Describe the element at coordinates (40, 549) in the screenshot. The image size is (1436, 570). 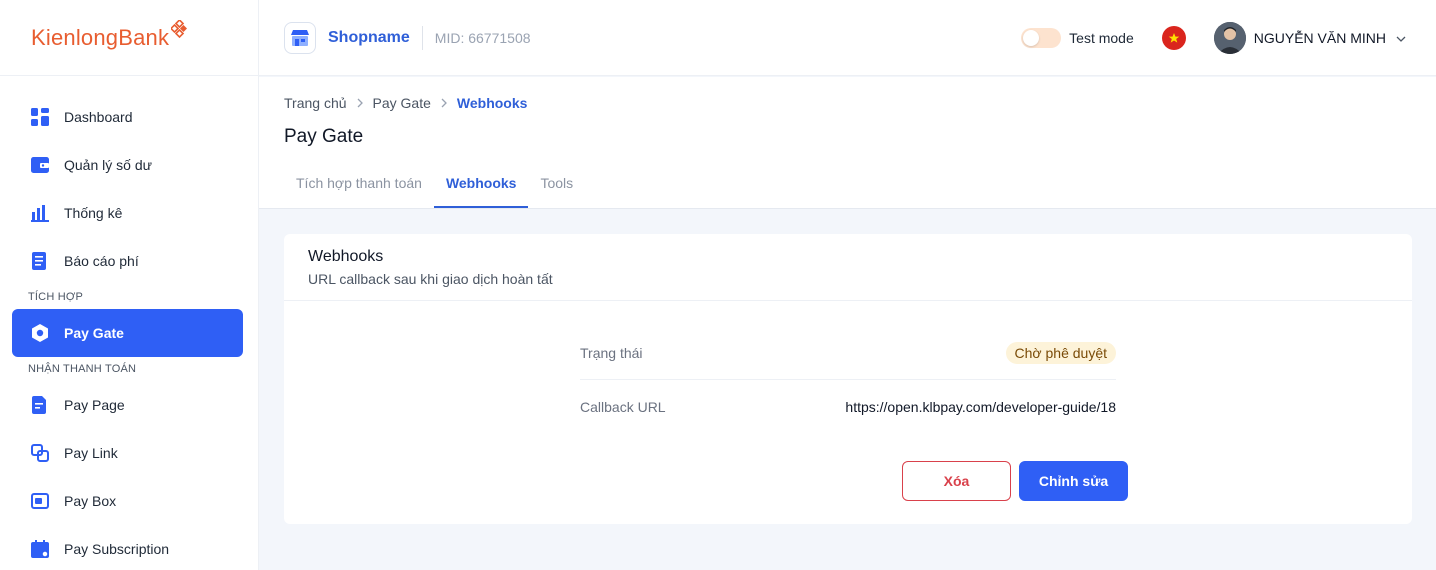
I see `calendar-icon` at that location.